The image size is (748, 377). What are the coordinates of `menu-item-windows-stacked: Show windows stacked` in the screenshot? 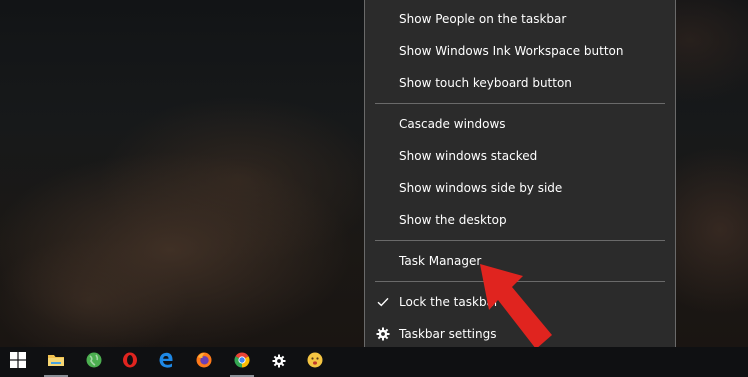 It's located at (520, 156).